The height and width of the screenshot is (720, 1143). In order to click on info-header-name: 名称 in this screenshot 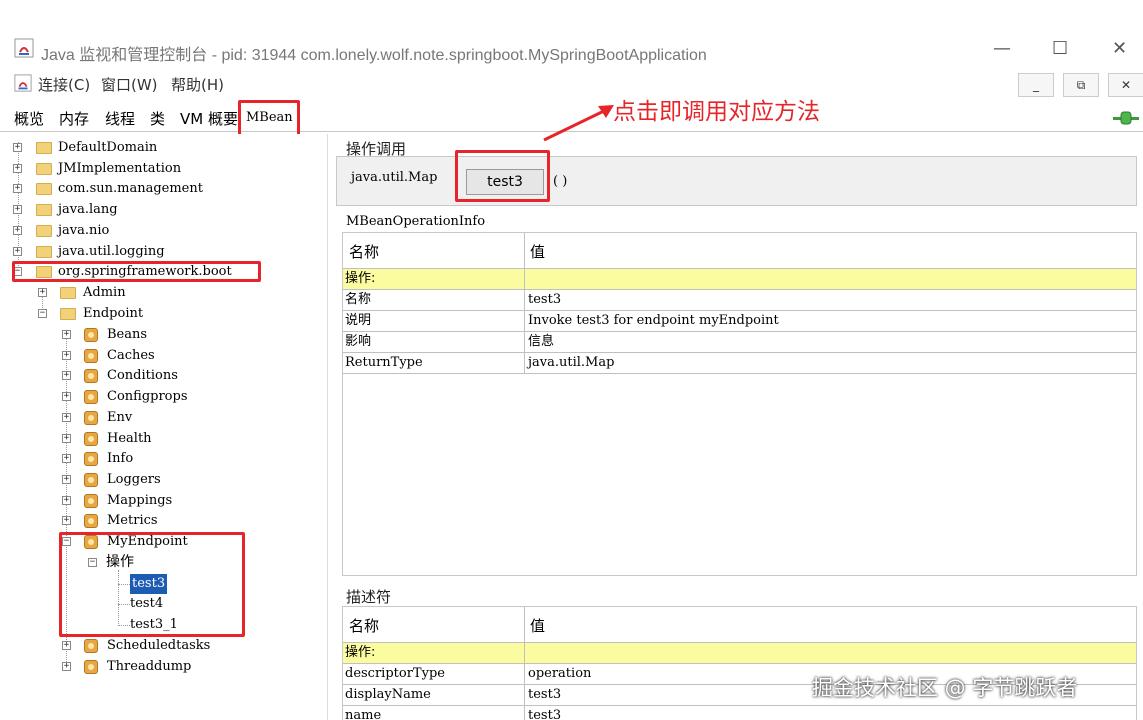, I will do `click(364, 252)`.